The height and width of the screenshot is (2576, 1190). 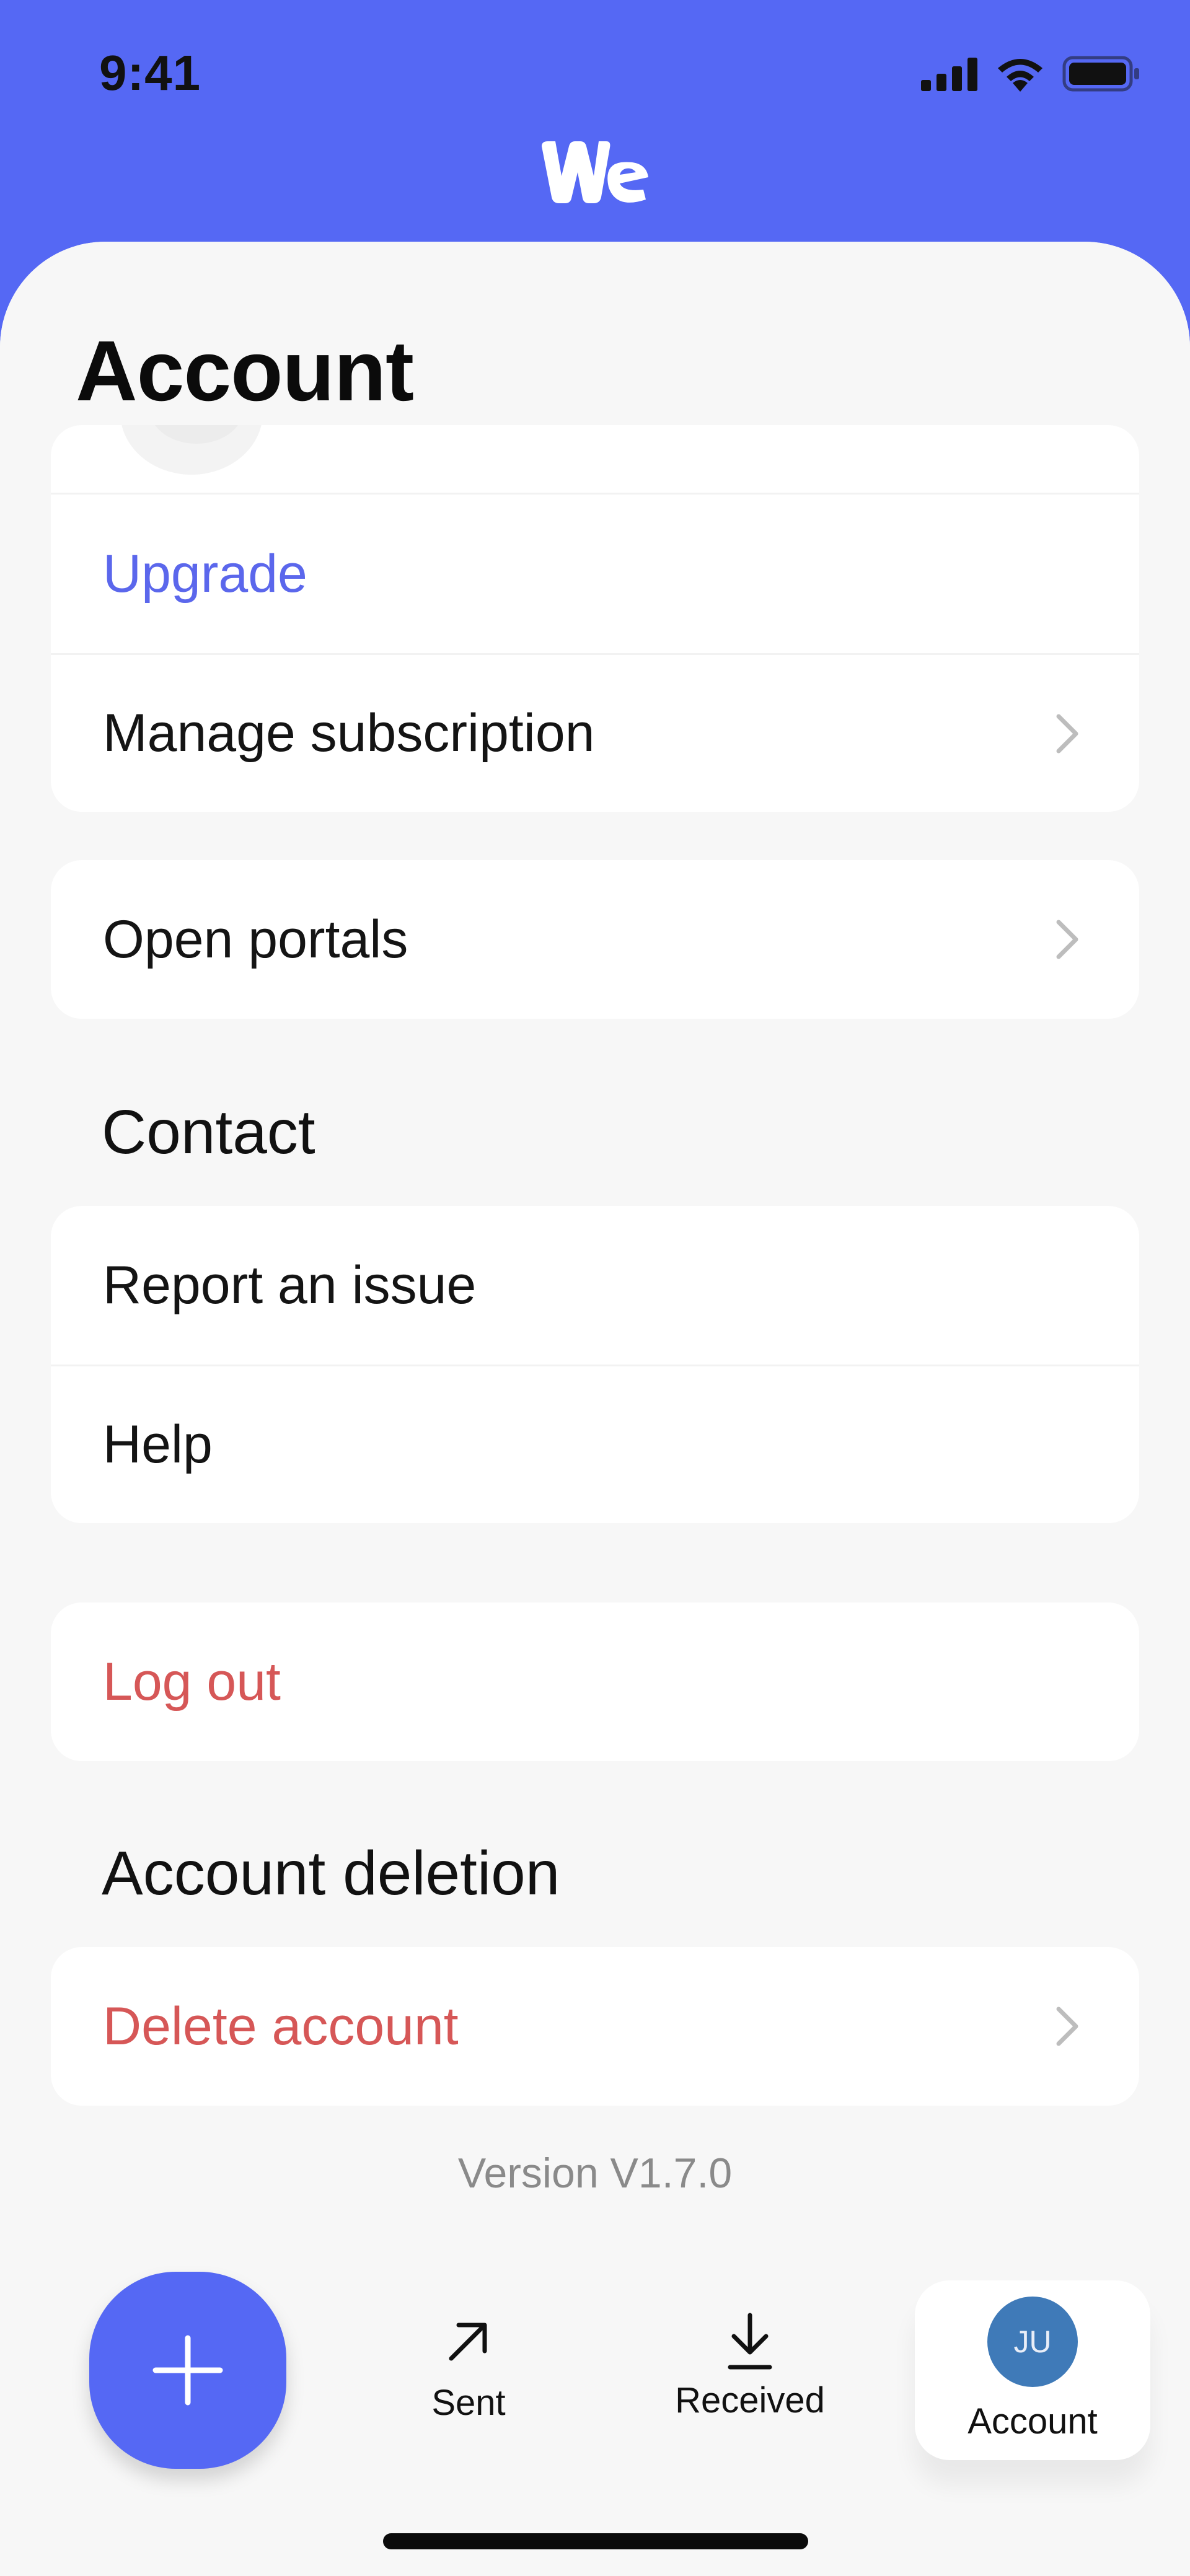 What do you see at coordinates (750, 2341) in the screenshot?
I see `download-icon` at bounding box center [750, 2341].